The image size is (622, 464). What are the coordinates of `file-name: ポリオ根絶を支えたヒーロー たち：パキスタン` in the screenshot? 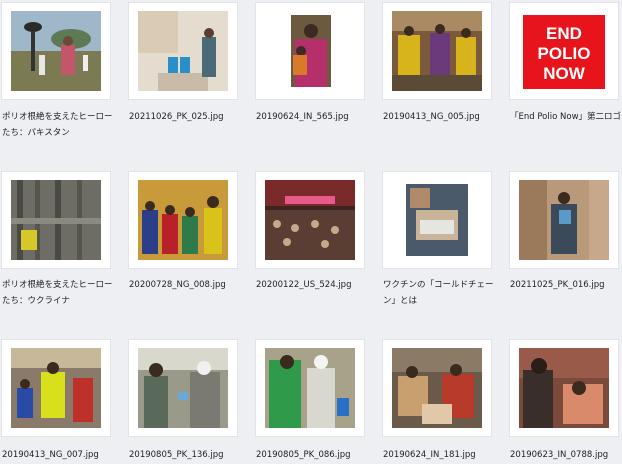 It's located at (61, 125).